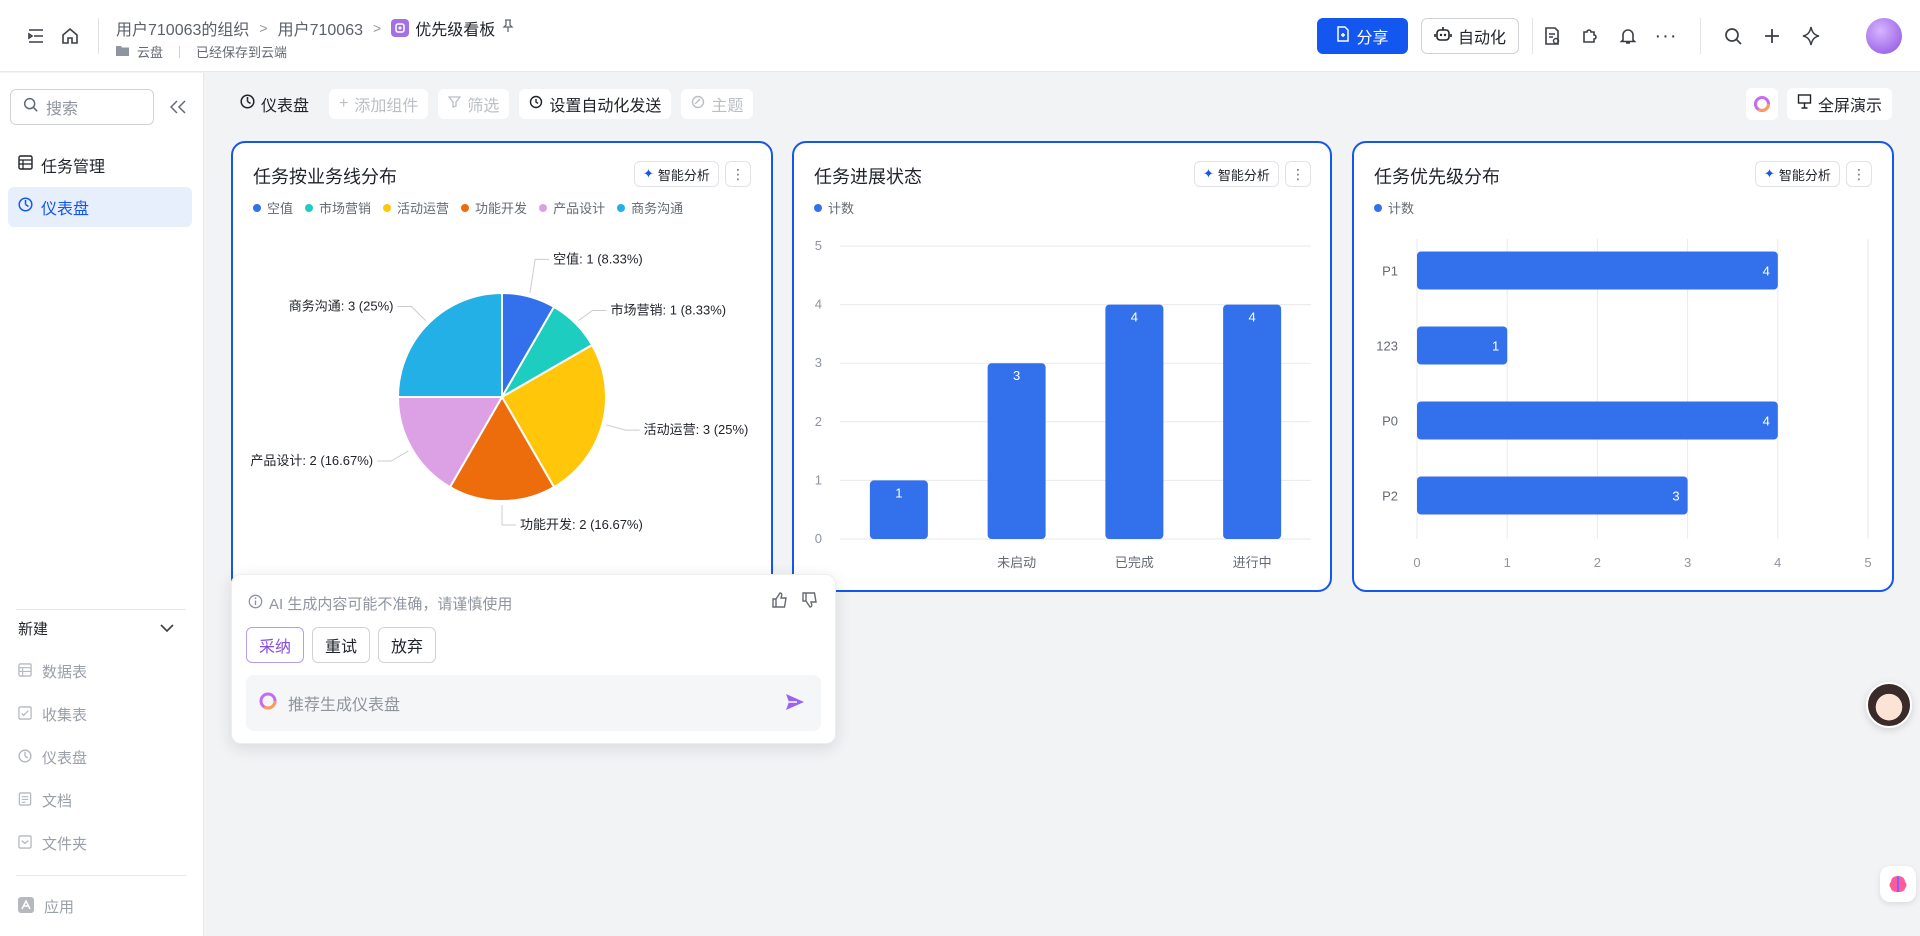 The width and height of the screenshot is (1920, 936). I want to click on x-tick-label: 1, so click(1507, 562).